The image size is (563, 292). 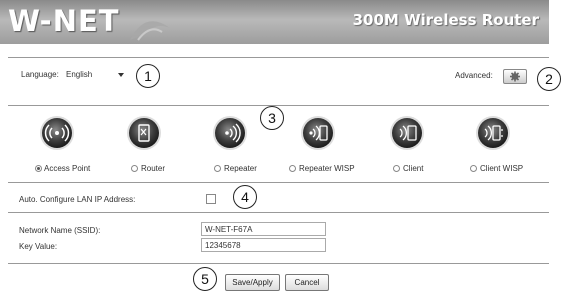 I want to click on save-apply-button: Save/Apply, so click(x=252, y=282).